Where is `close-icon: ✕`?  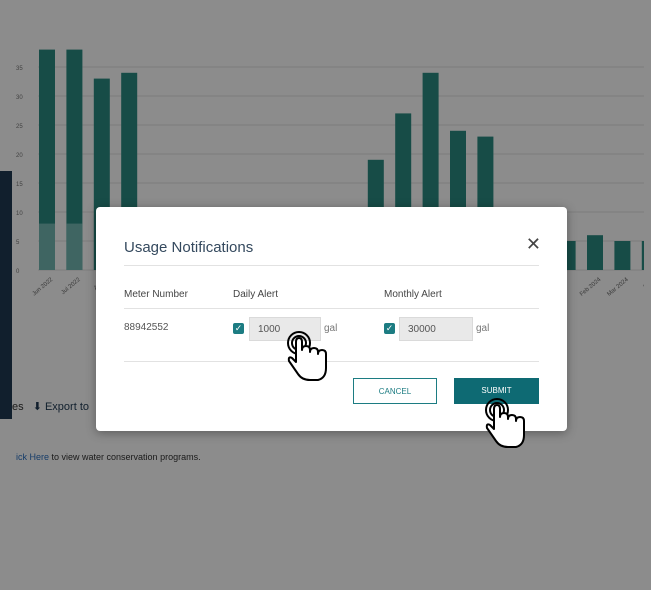 close-icon: ✕ is located at coordinates (533, 244).